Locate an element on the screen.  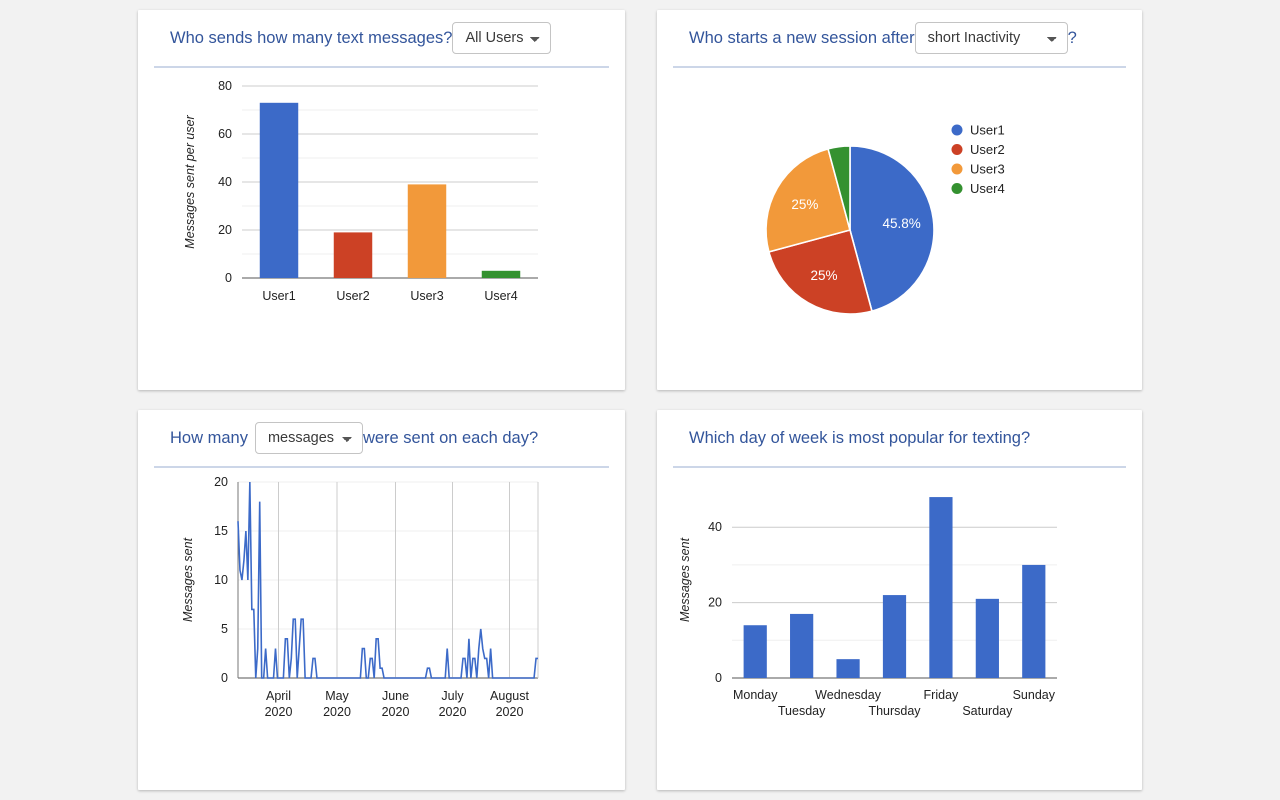
y-tick-labels: 0 20 40 60 80 is located at coordinates (225, 182).